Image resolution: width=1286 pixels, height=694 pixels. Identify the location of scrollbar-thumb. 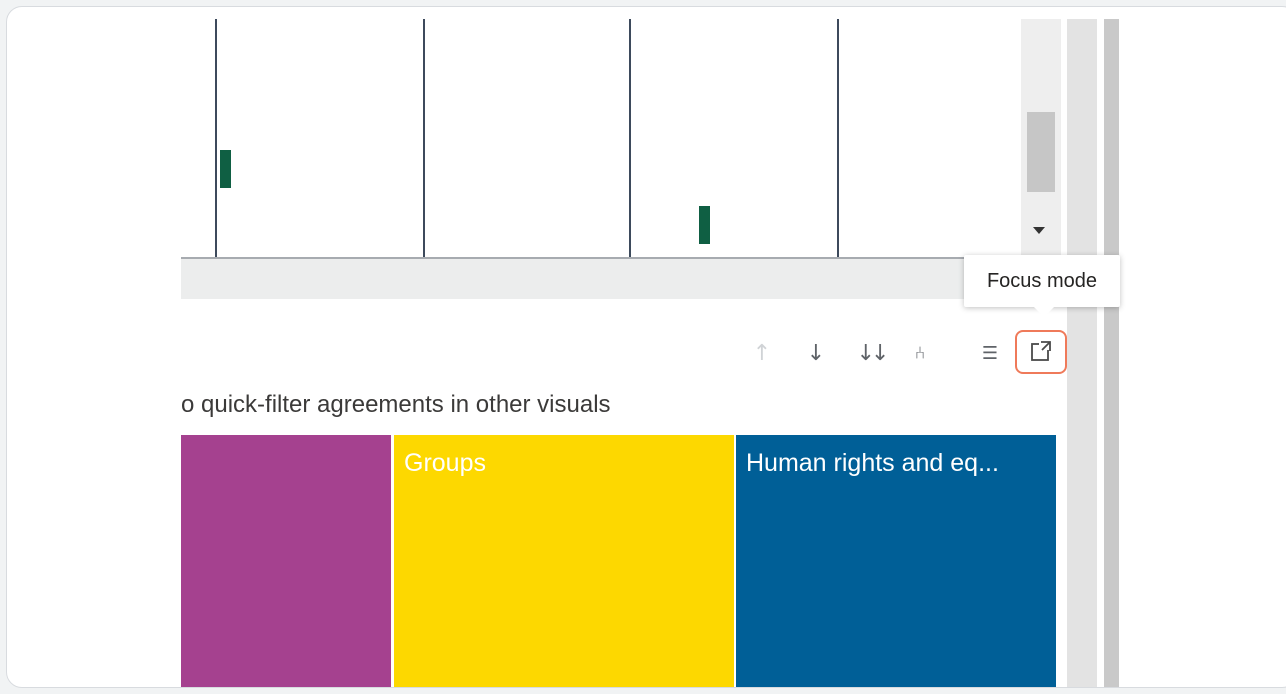
(1041, 152).